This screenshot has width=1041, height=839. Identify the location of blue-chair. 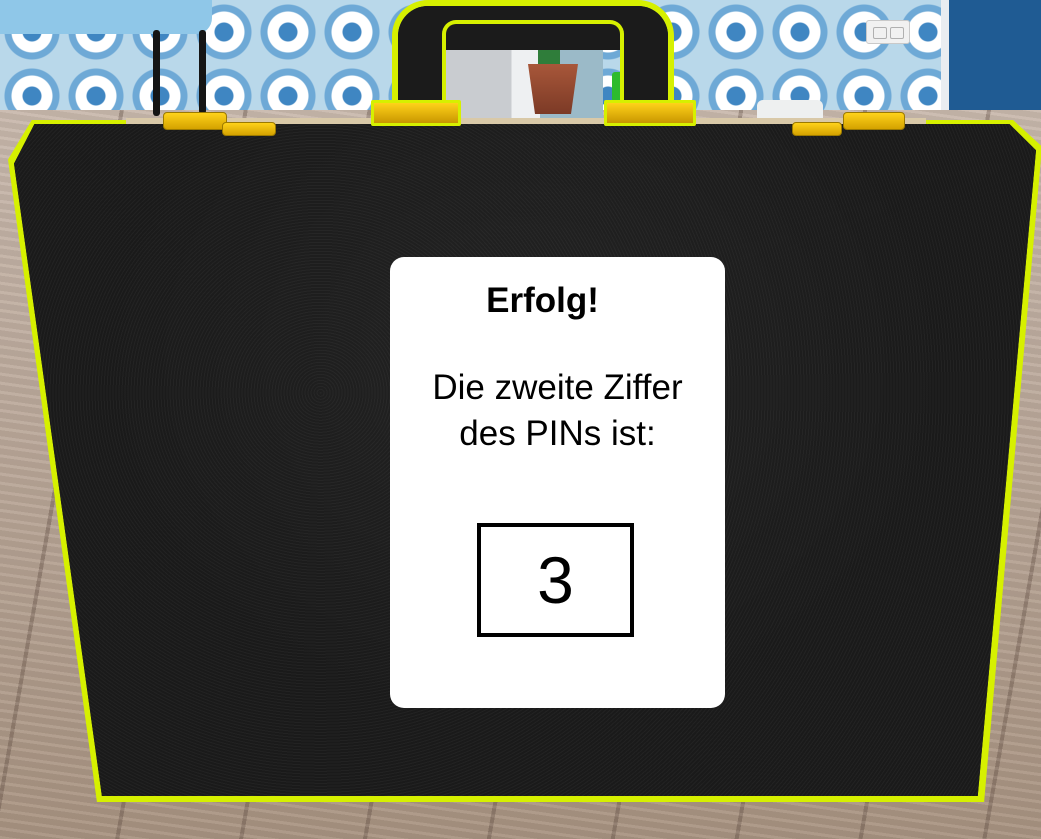
(106, 17).